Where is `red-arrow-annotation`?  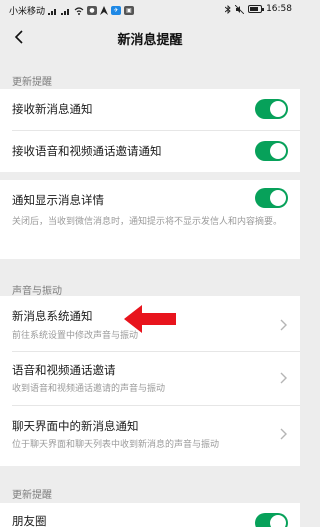
red-arrow-annotation is located at coordinates (150, 319).